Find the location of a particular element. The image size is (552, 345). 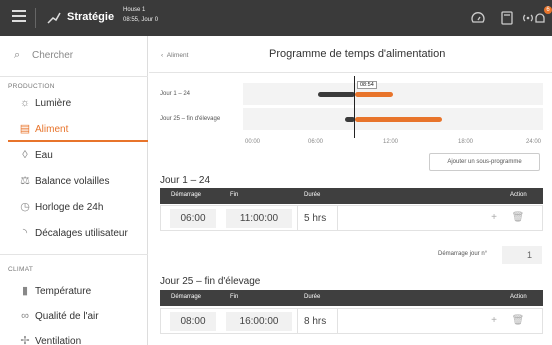

app-title: Stratégie is located at coordinates (91, 17).